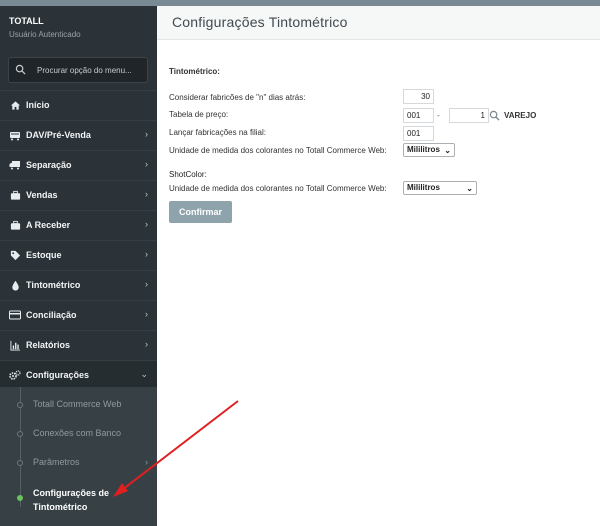 The width and height of the screenshot is (600, 526). I want to click on arrow-head, so click(120, 490).